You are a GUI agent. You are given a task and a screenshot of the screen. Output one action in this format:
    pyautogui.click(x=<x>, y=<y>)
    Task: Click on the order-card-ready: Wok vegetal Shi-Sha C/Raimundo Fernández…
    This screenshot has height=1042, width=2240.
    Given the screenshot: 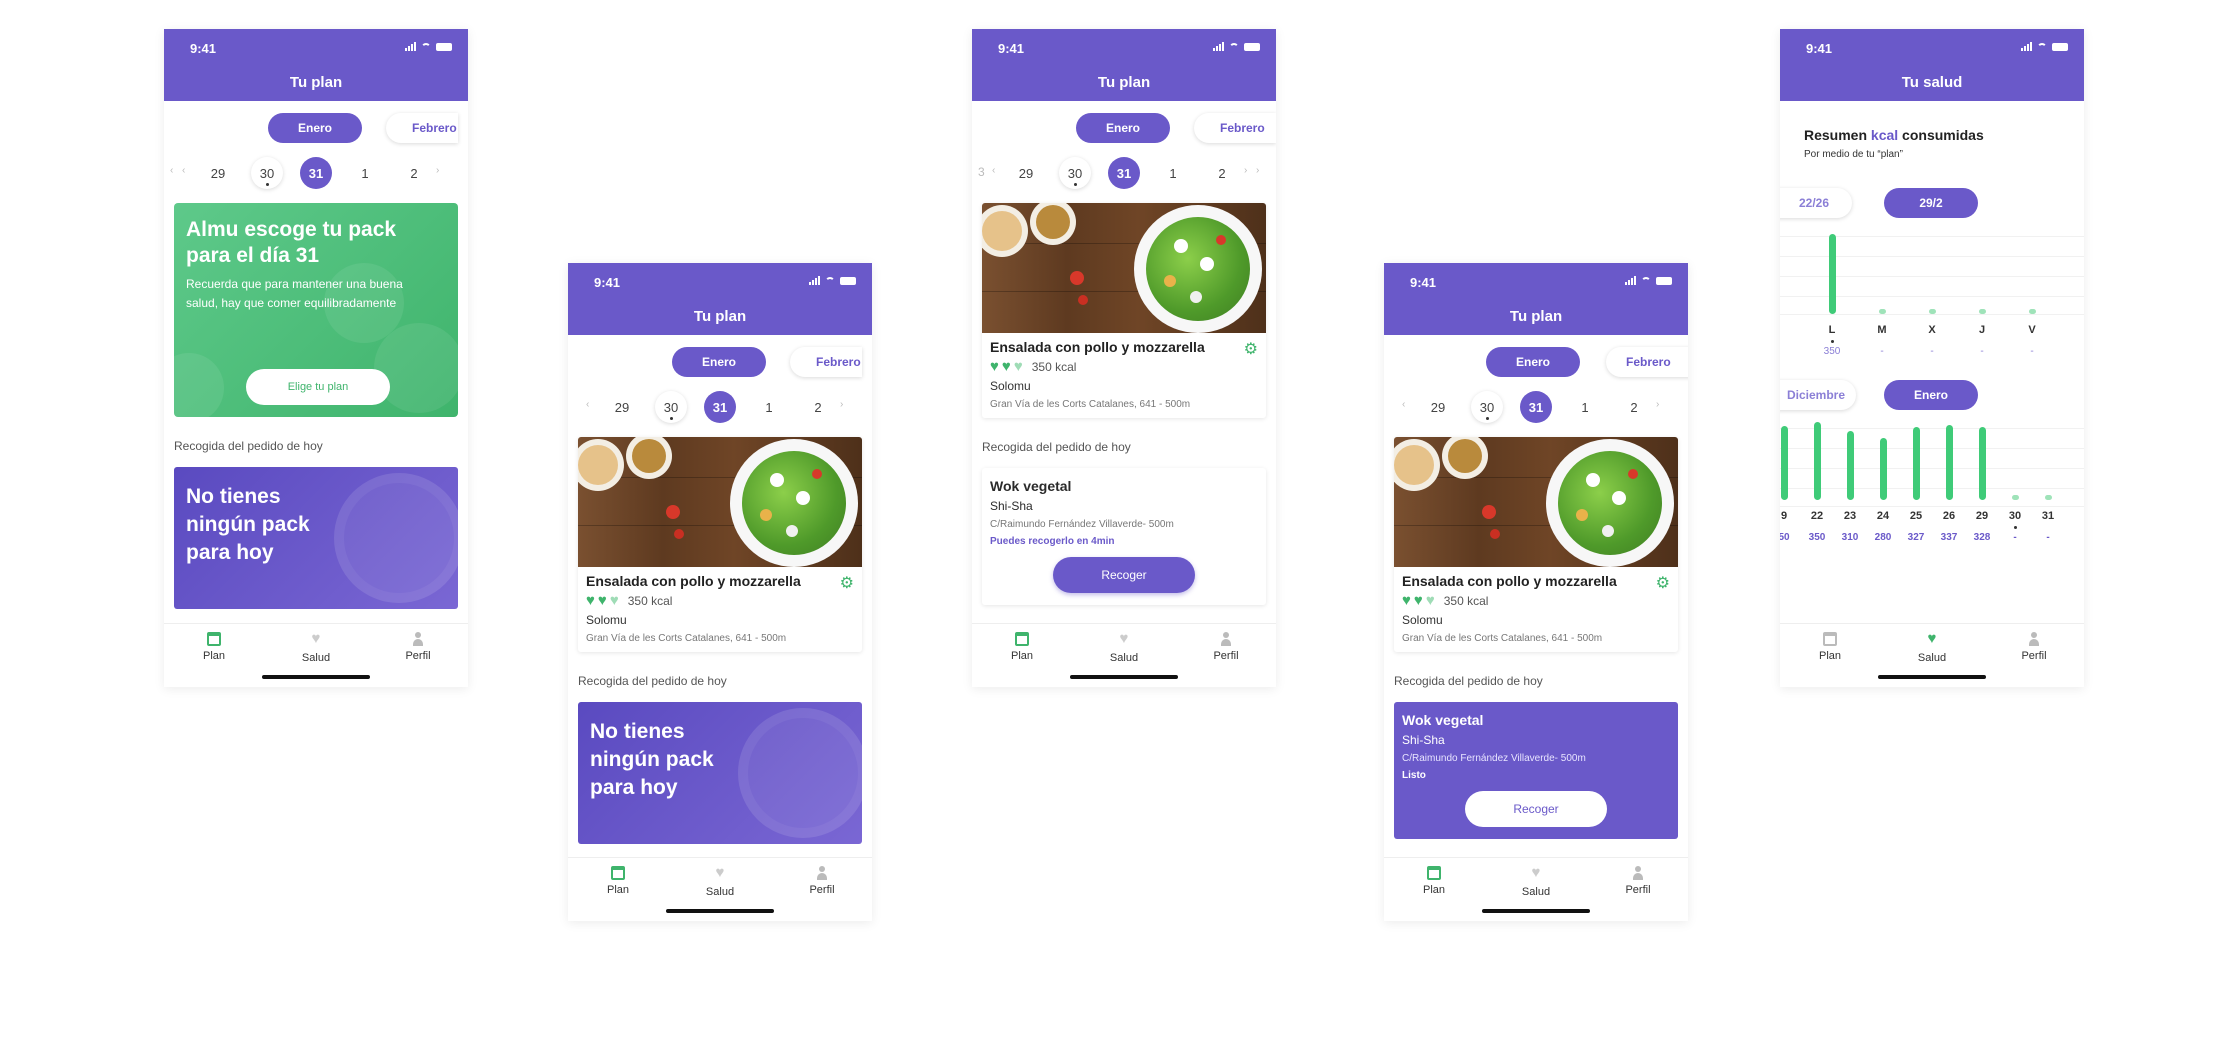 What is the action you would take?
    pyautogui.click(x=1536, y=770)
    